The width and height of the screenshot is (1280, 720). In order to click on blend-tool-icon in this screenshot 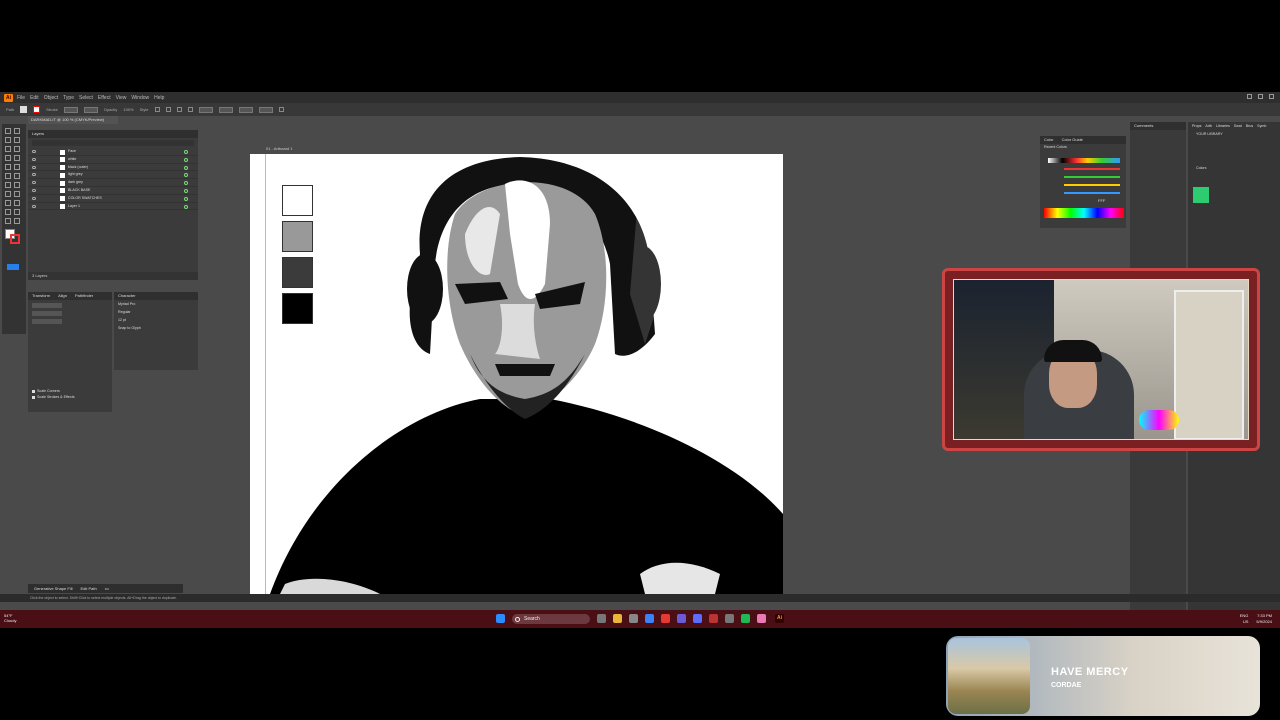, I will do `click(17, 203)`.